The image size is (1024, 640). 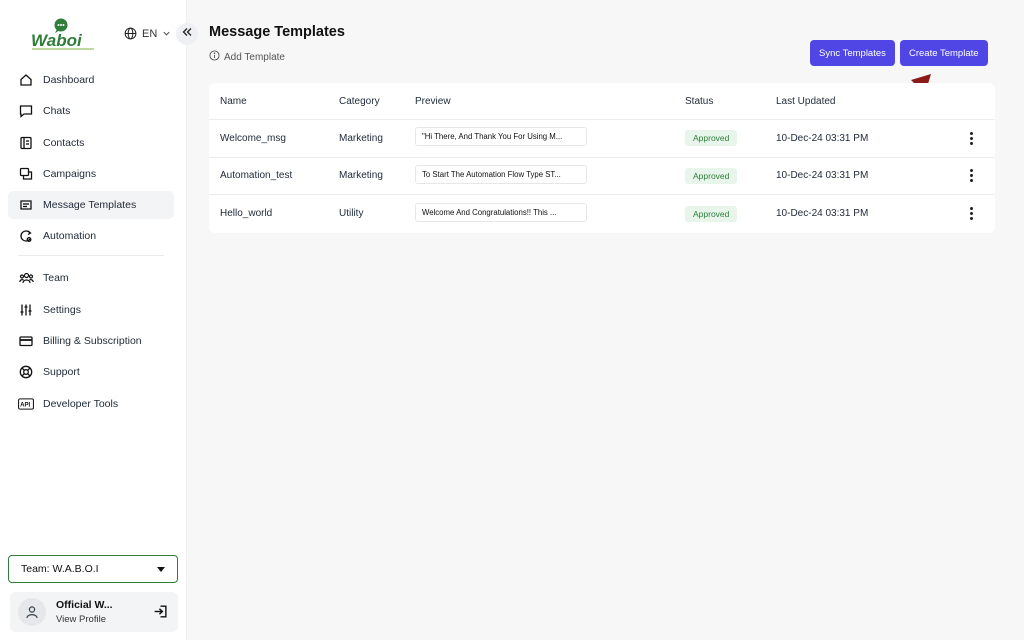 I want to click on sidebar-item-label: Developer Tools, so click(x=81, y=403).